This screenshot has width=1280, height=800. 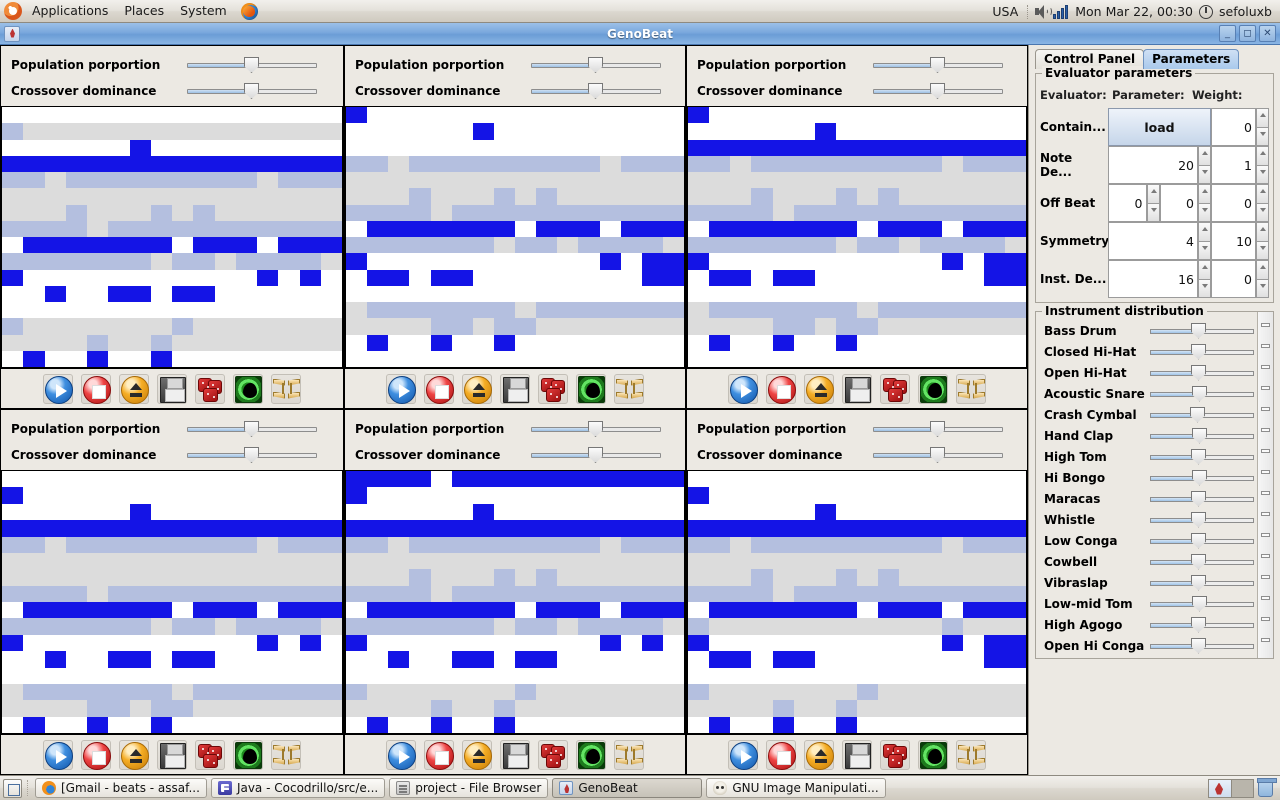 I want to click on eject-button, so click(x=134, y=388).